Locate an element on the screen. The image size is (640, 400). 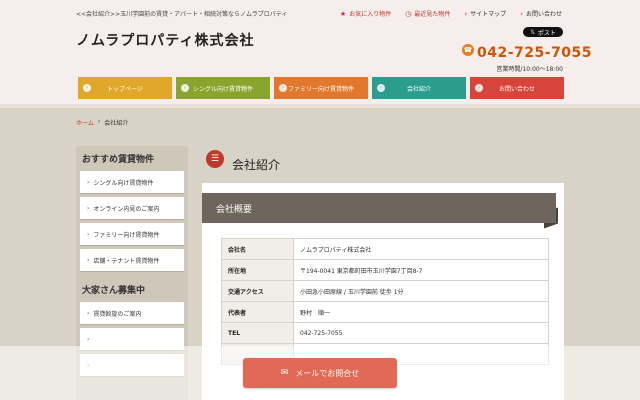
site-tagline: <<会社紹介>>玉川学園前の賃貸・アパート・相続対策ならノムラプロパティ is located at coordinates (182, 14).